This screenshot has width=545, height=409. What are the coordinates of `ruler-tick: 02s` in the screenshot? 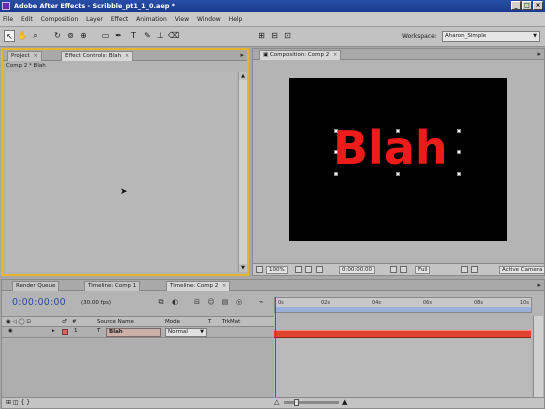 It's located at (325, 303).